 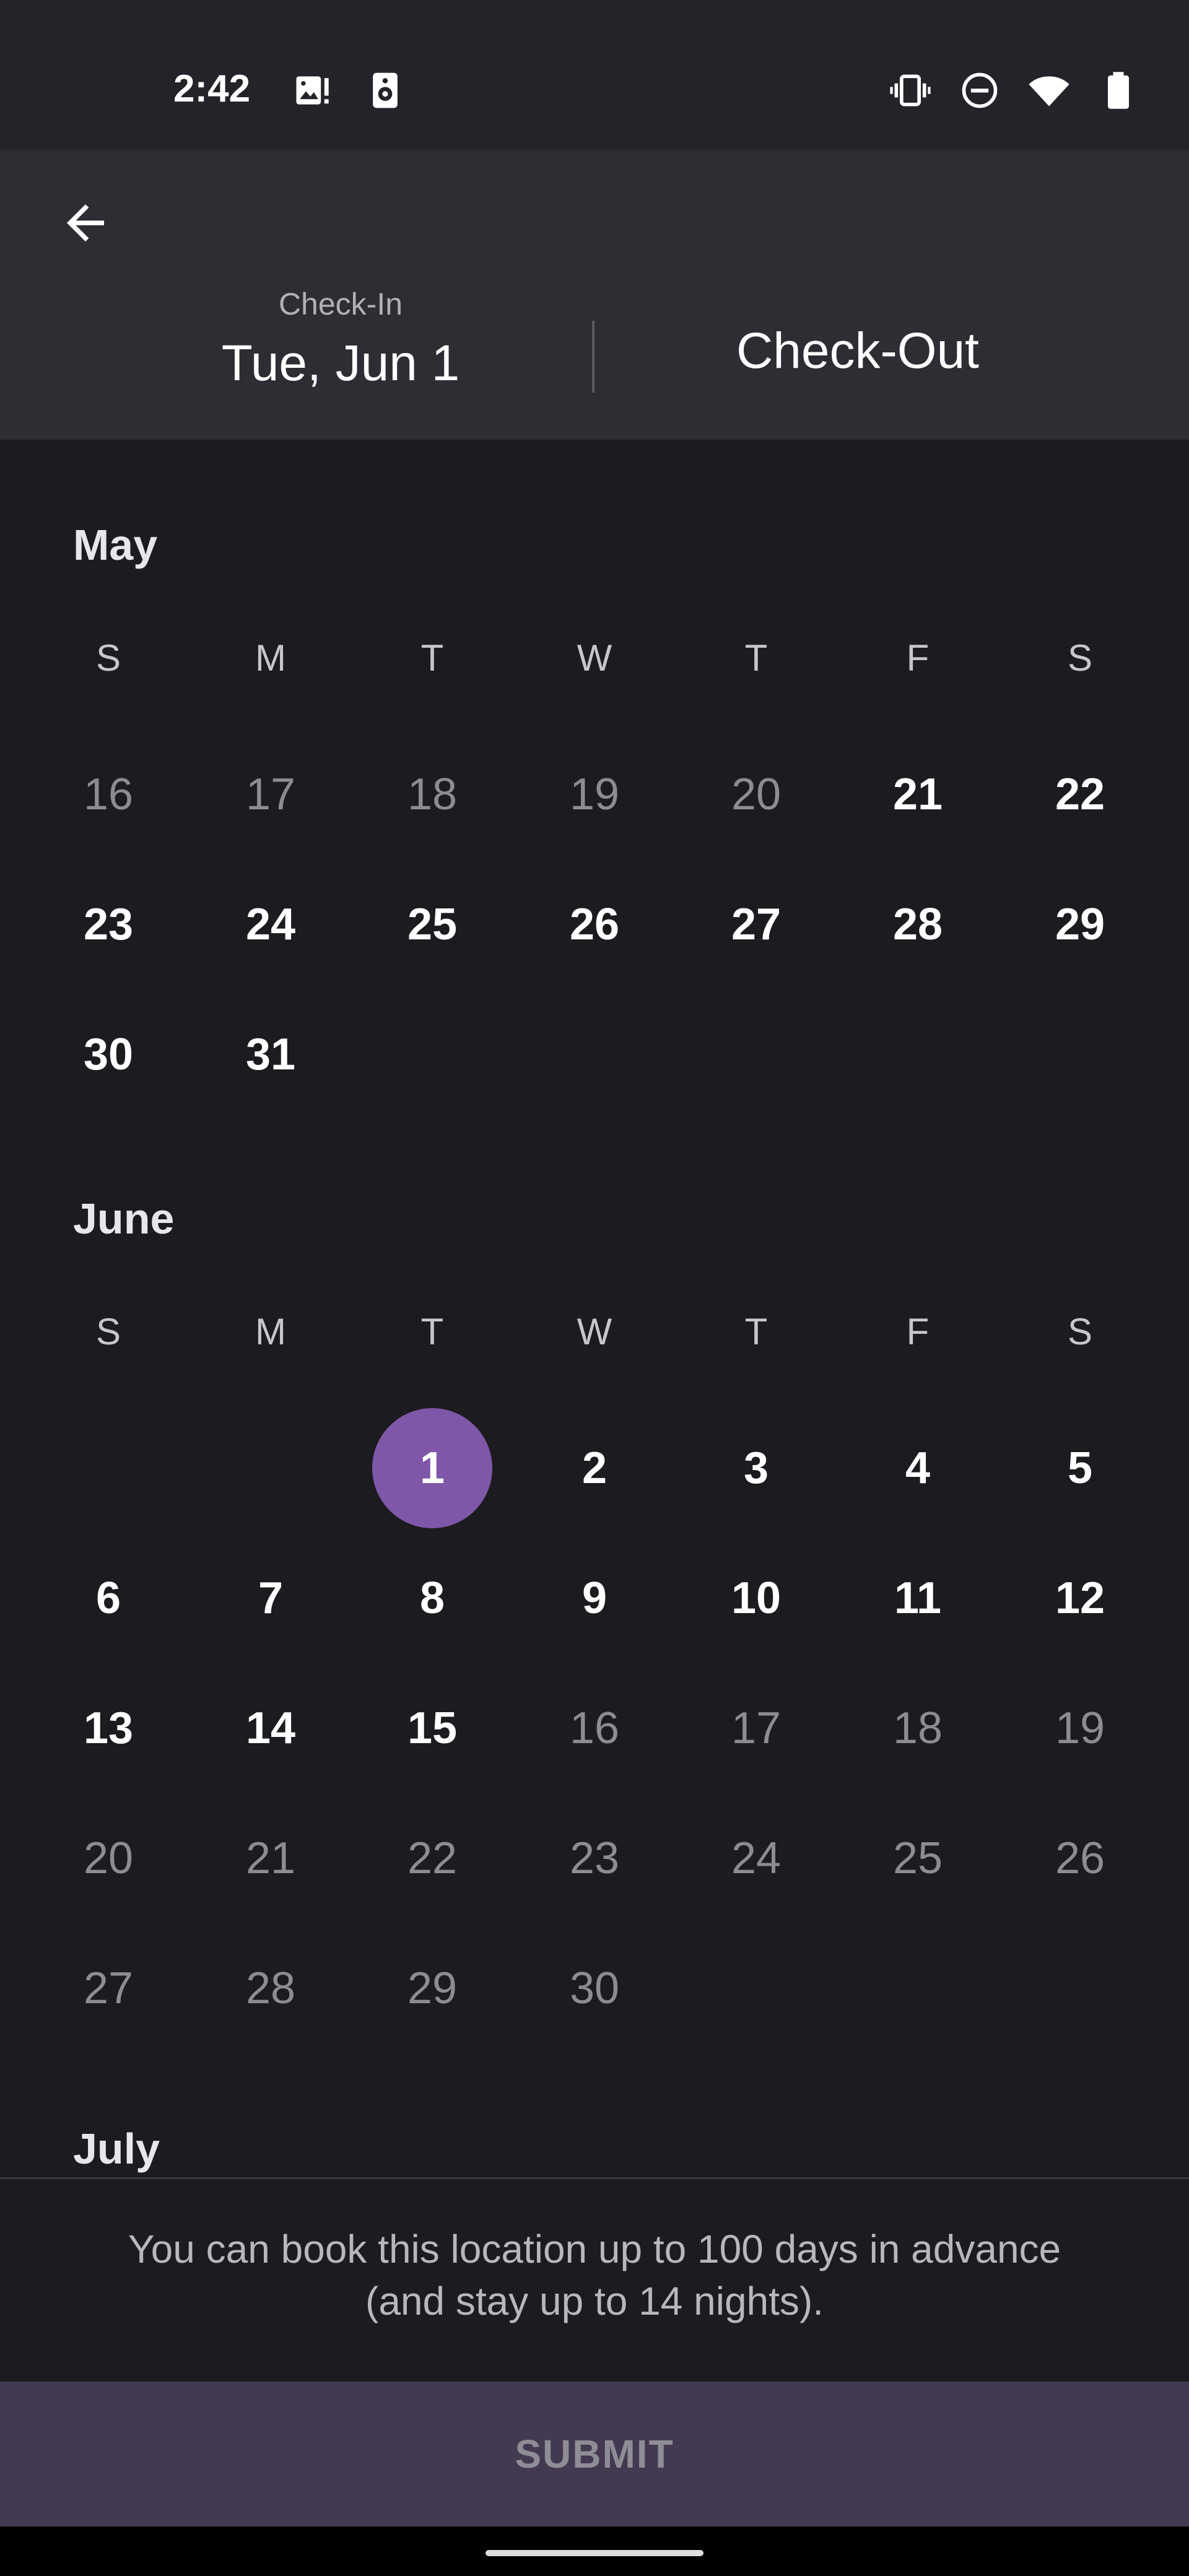 I want to click on calendar-day: 10, so click(x=756, y=1598).